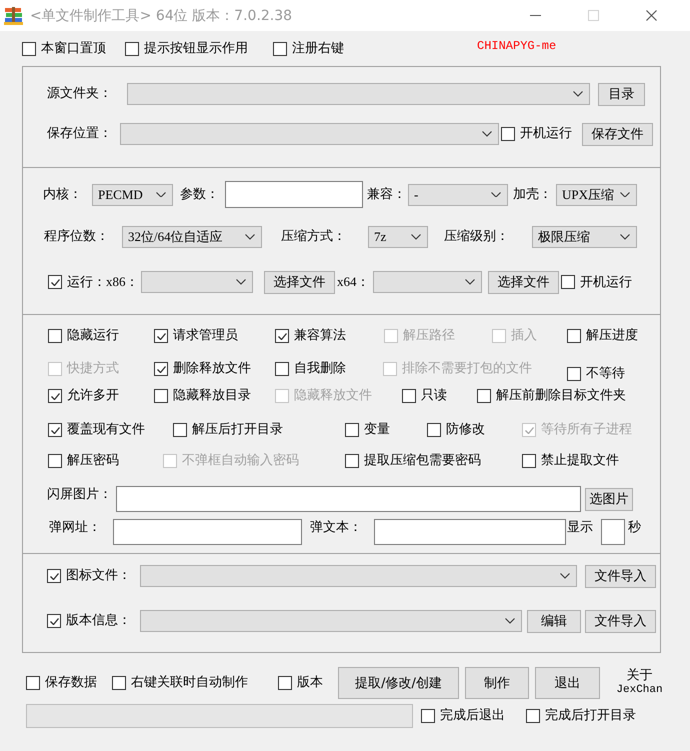 This screenshot has height=751, width=690. I want to click on checkbox-label: 只读, so click(434, 396).